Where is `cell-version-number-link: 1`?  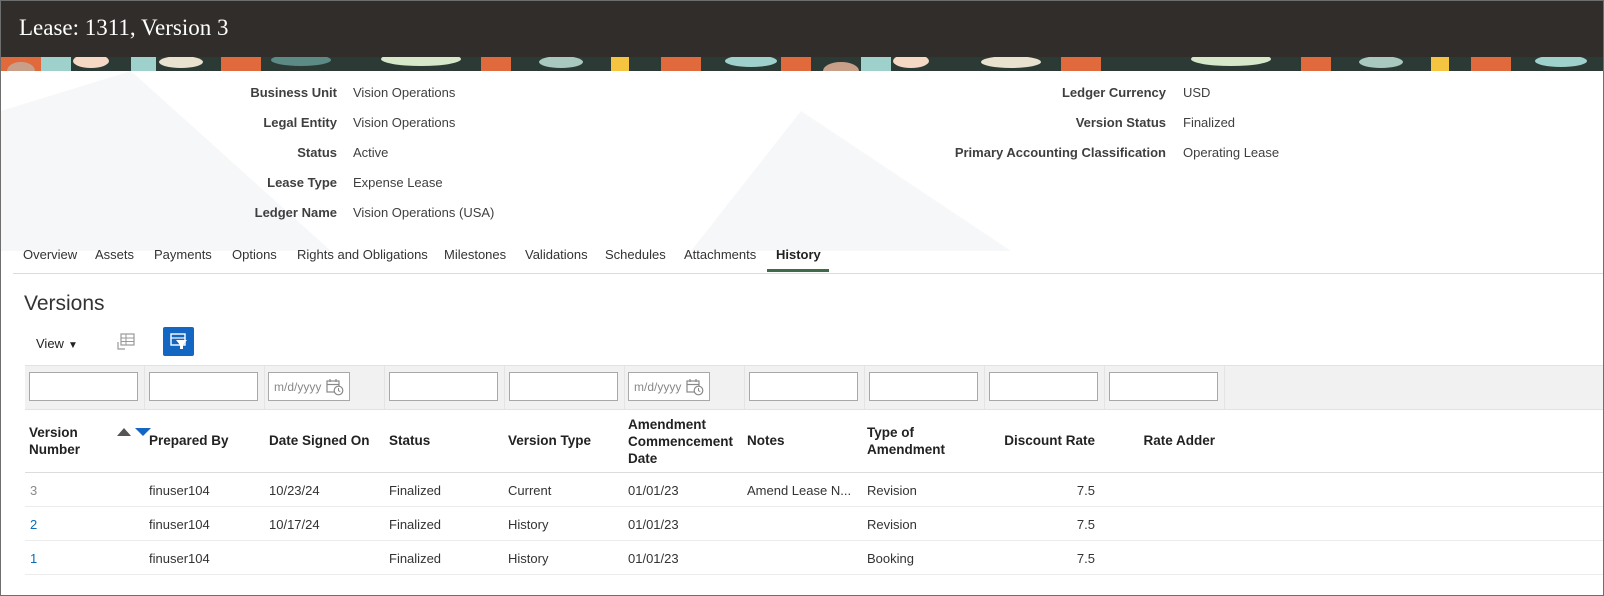 cell-version-number-link: 1 is located at coordinates (33, 558).